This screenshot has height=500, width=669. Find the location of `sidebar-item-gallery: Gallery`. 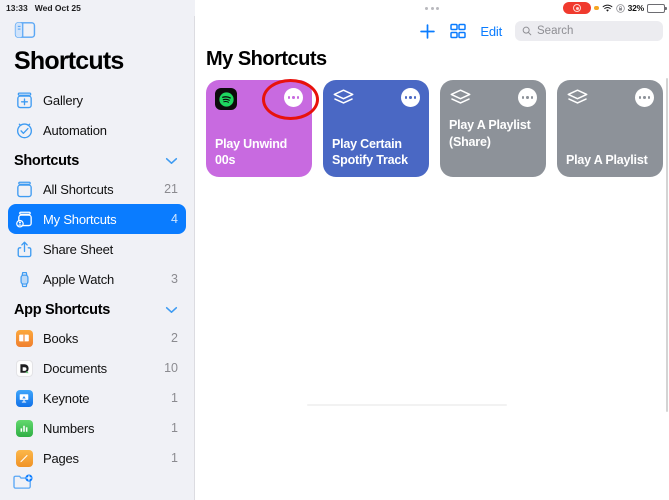

sidebar-item-gallery: Gallery is located at coordinates (97, 100).